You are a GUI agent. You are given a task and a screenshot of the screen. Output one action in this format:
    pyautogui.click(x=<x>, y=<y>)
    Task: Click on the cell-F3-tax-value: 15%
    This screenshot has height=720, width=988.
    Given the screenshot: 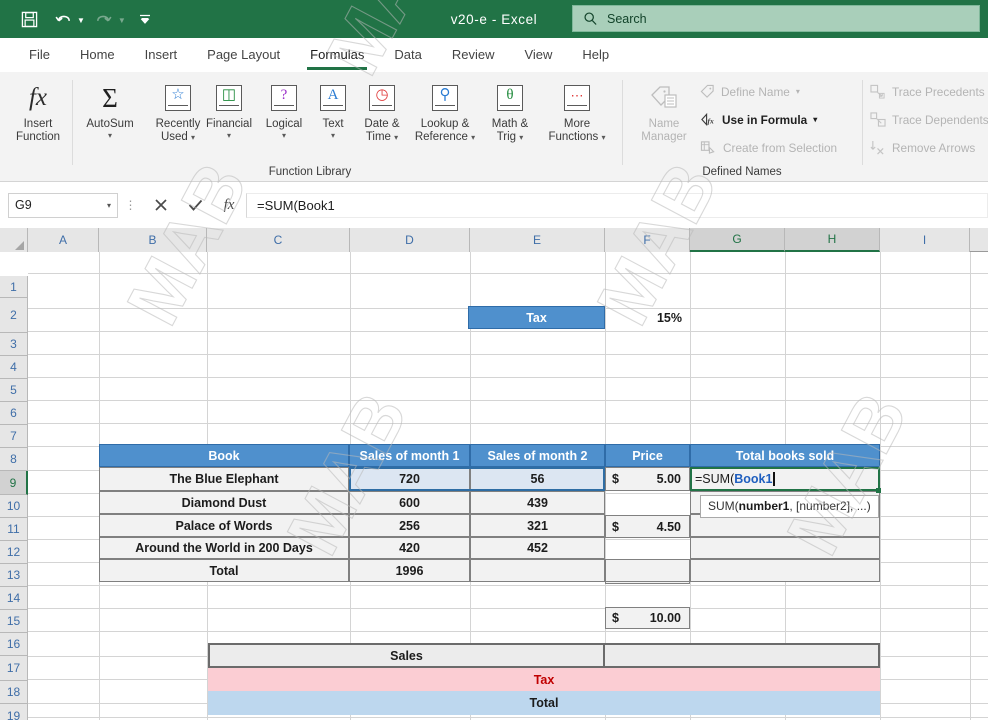 What is the action you would take?
    pyautogui.click(x=648, y=317)
    